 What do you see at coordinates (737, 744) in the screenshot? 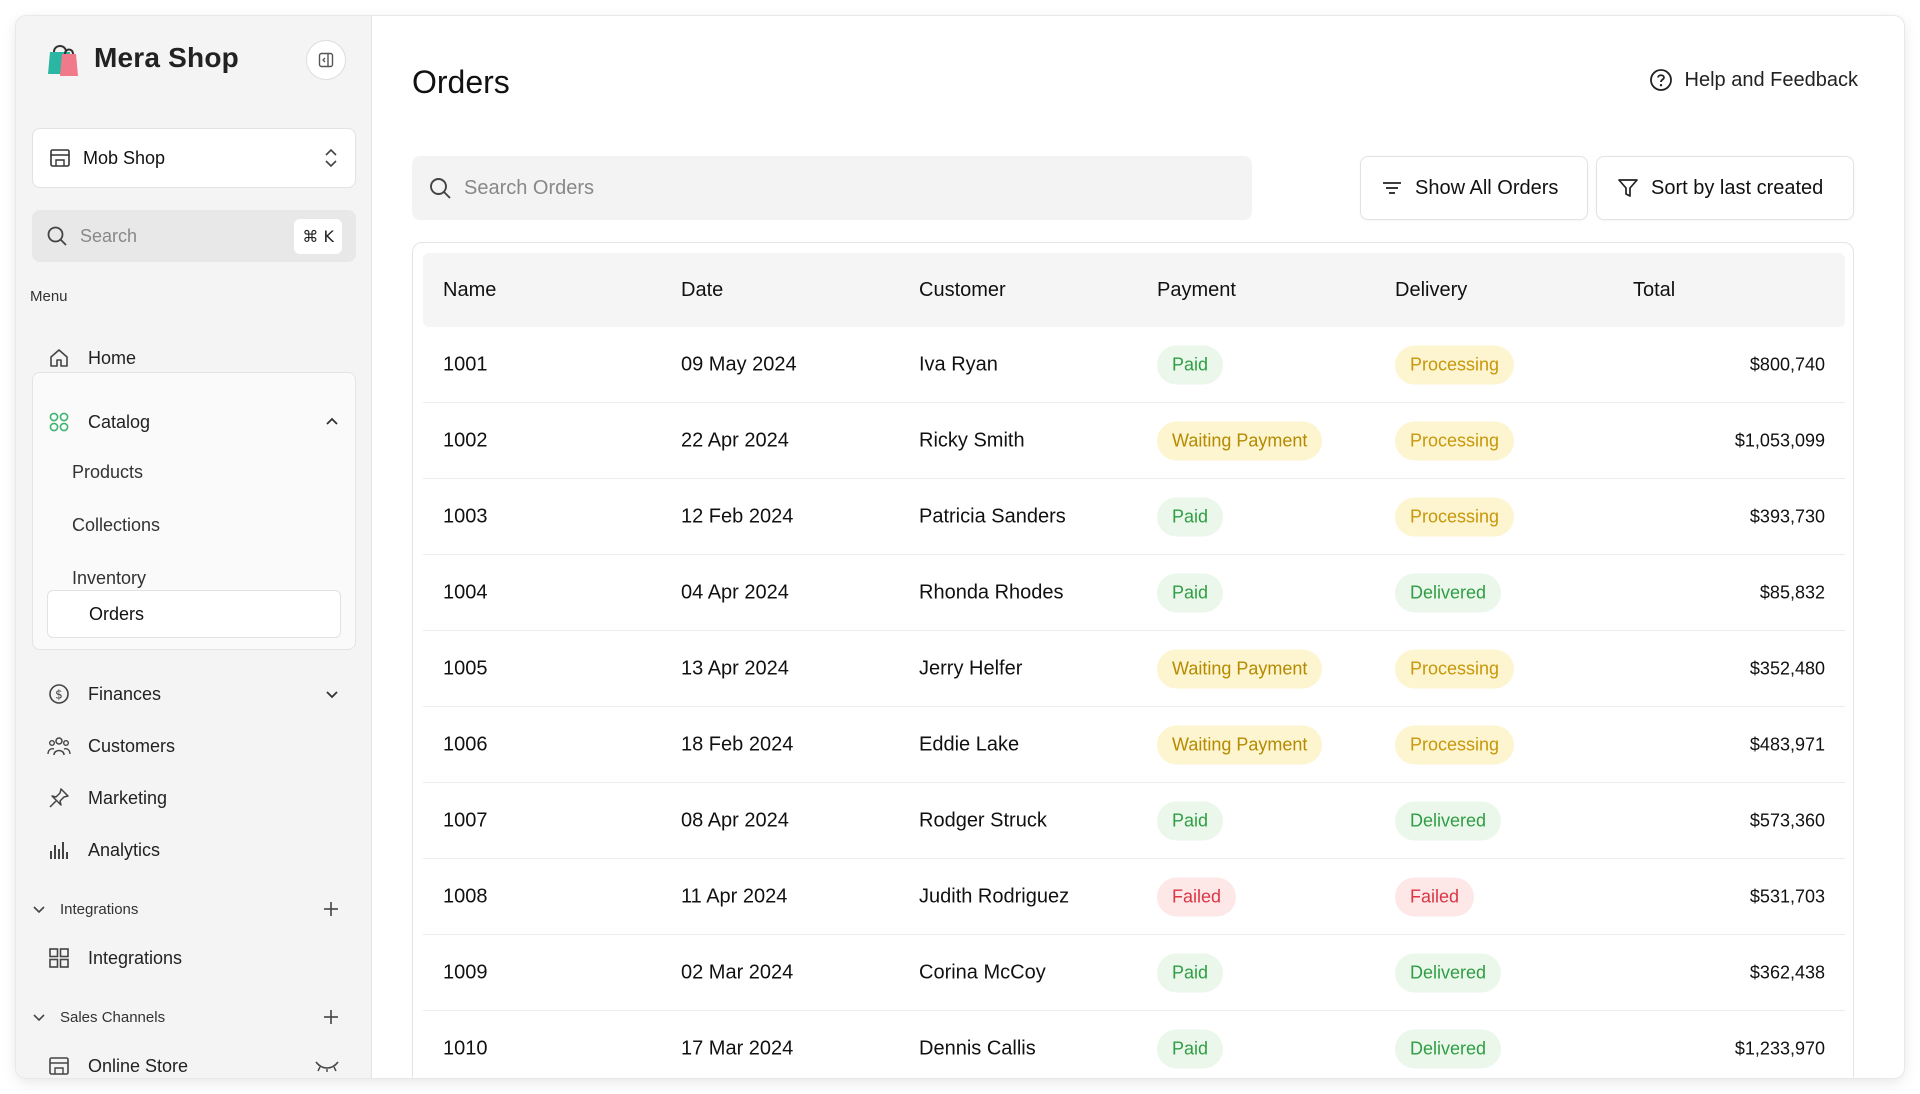
I see `order-date-cell: 18 Feb 2024` at bounding box center [737, 744].